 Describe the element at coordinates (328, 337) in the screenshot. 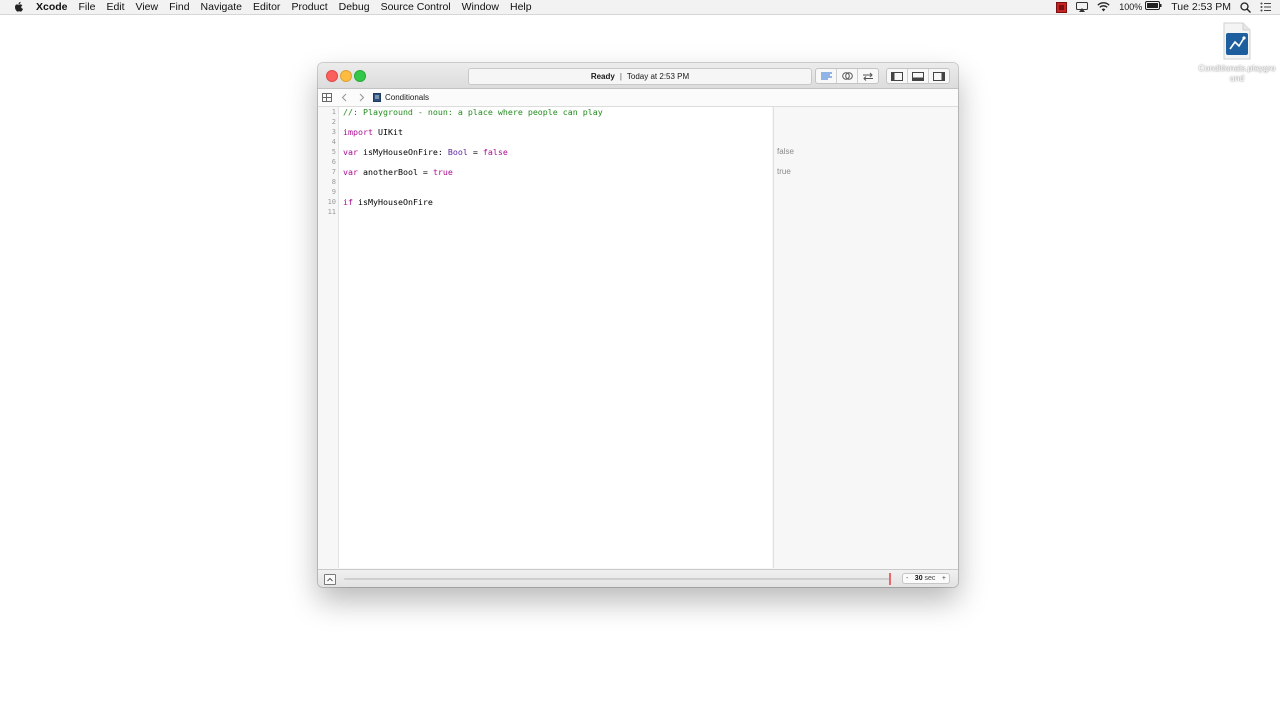

I see `line-number-gutter: 1 2 3 4 5 6 7 8 9 10 11` at that location.